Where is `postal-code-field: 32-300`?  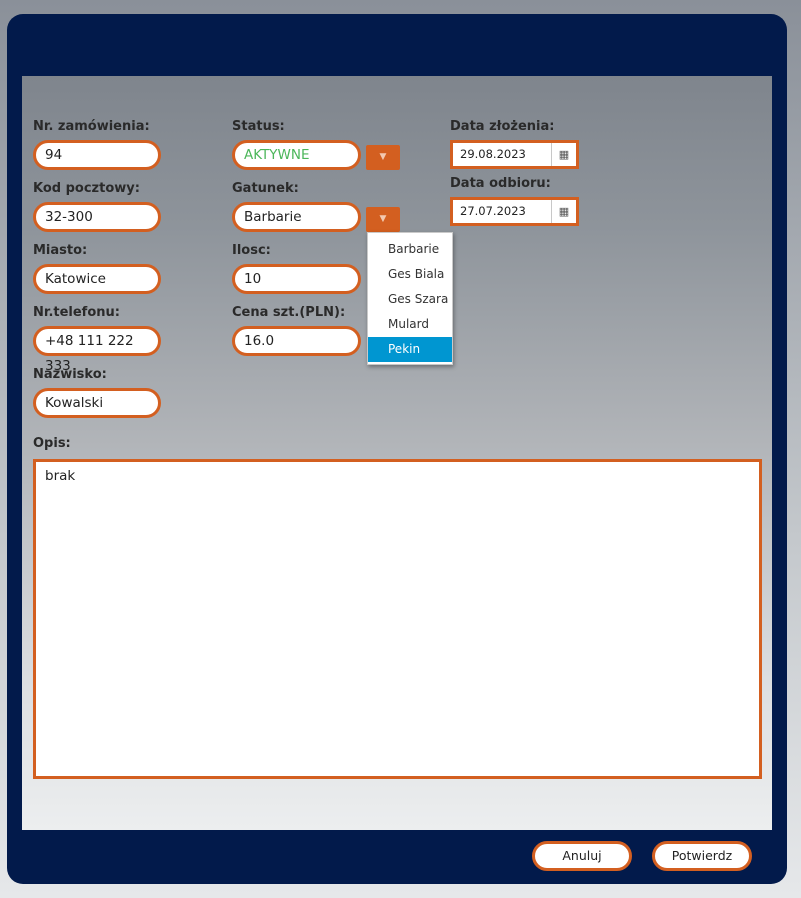
postal-code-field: 32-300 is located at coordinates (97, 217).